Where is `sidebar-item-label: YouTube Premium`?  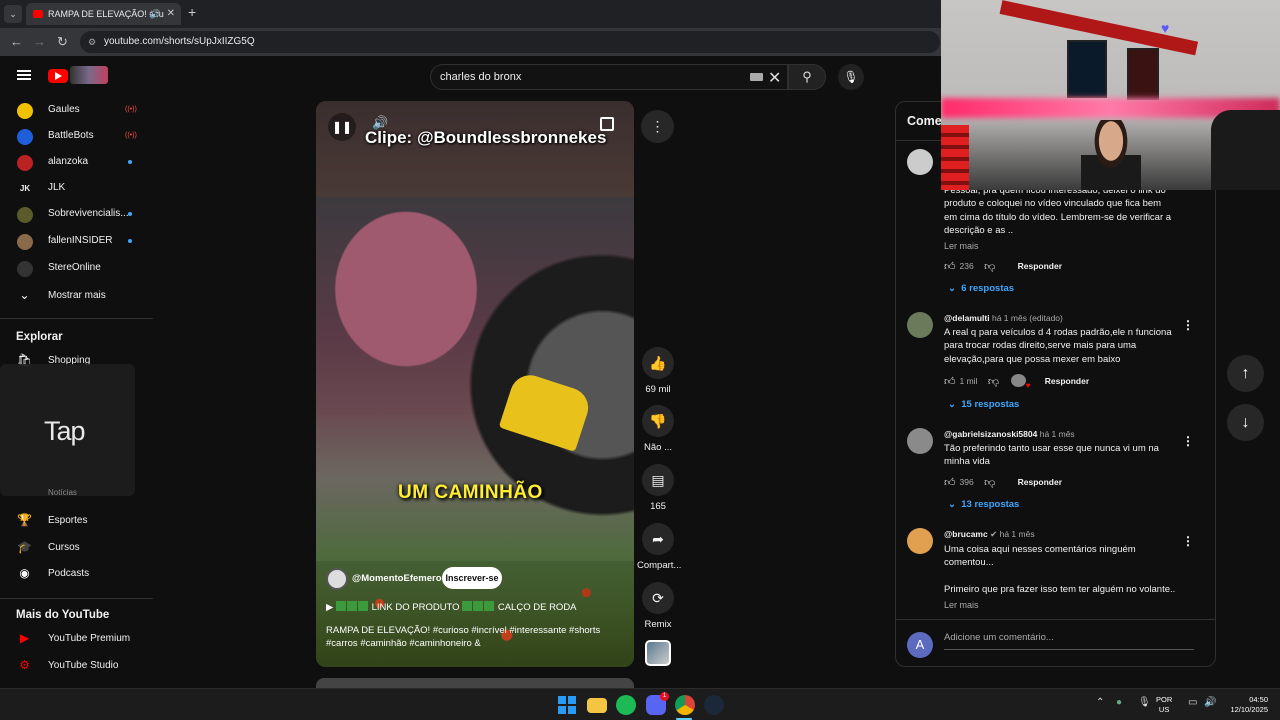
sidebar-item-label: YouTube Premium is located at coordinates (89, 638).